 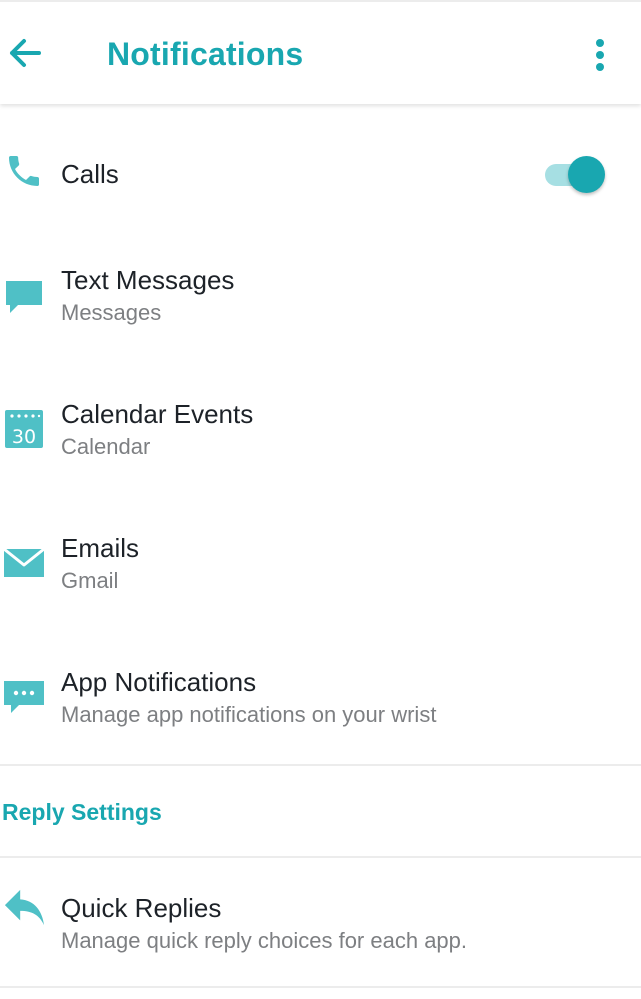 I want to click on message-icon, so click(x=24, y=297).